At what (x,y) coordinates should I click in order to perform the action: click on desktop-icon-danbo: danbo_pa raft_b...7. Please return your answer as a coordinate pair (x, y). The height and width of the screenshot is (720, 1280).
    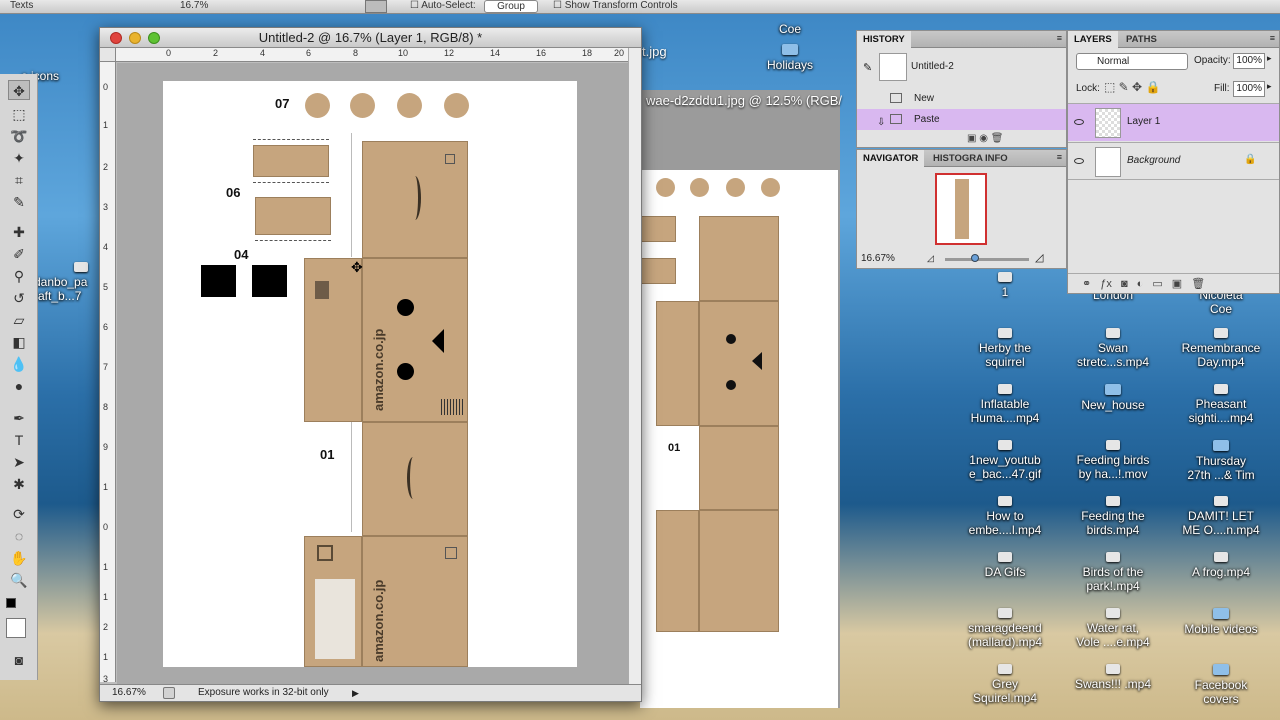
    Looking at the image, I should click on (69, 282).